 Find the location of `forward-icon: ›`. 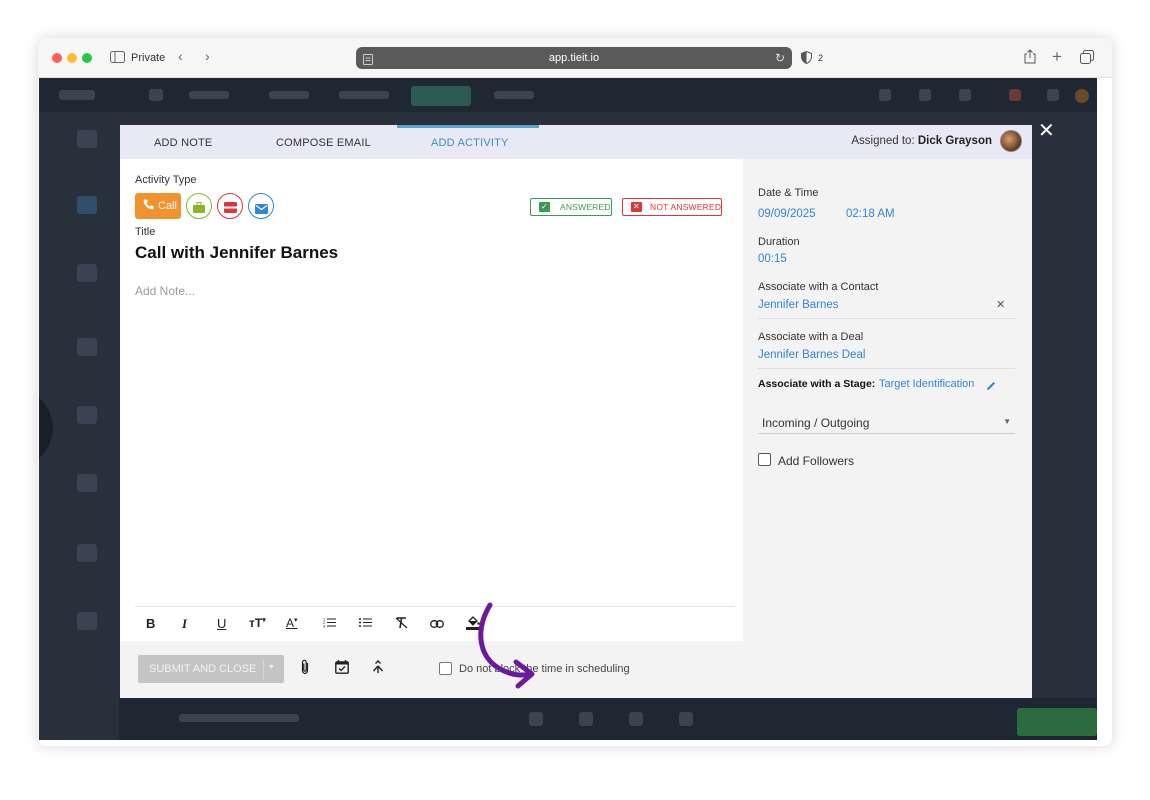

forward-icon: › is located at coordinates (207, 56).